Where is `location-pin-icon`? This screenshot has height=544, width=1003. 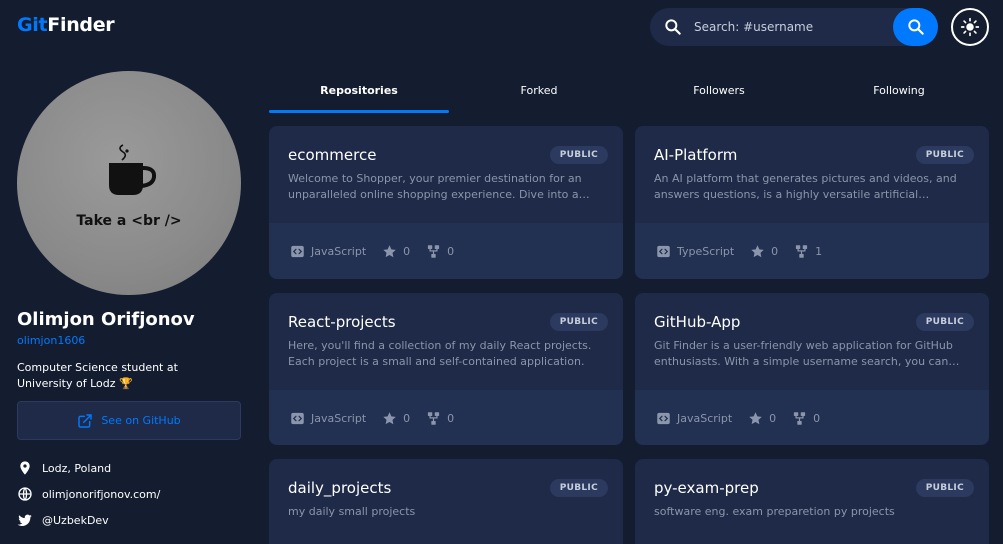
location-pin-icon is located at coordinates (25, 468).